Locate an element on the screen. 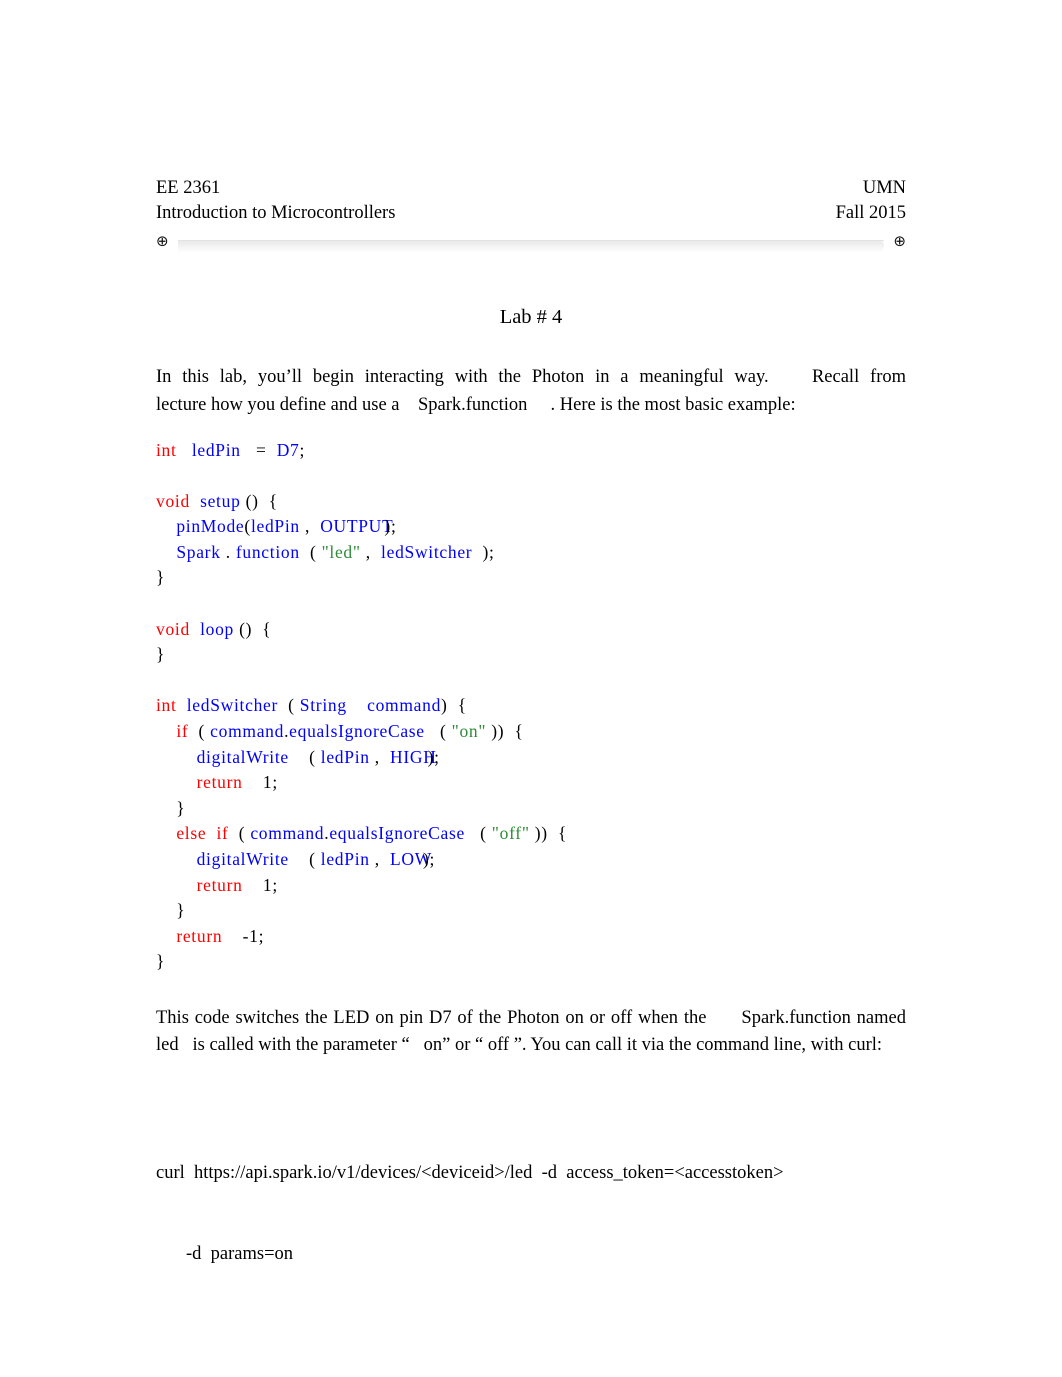 The image size is (1062, 1377). anchor-cross-icon-right: ⊕ is located at coordinates (899, 241).